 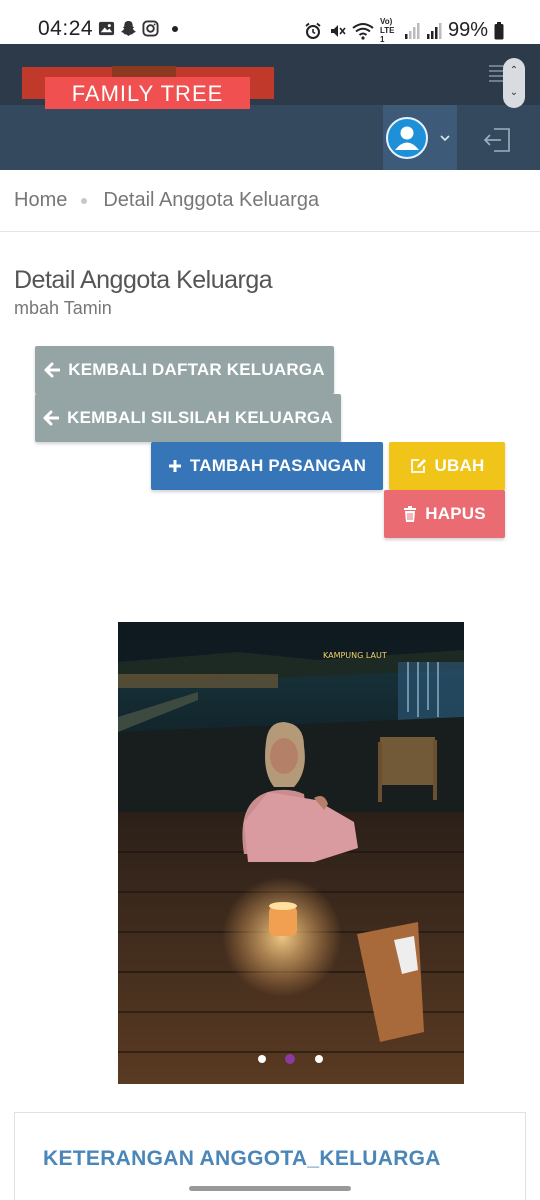 What do you see at coordinates (196, 369) in the screenshot?
I see `back-to-family-list-label: KEMBALI DAFTAR KELUARGA` at bounding box center [196, 369].